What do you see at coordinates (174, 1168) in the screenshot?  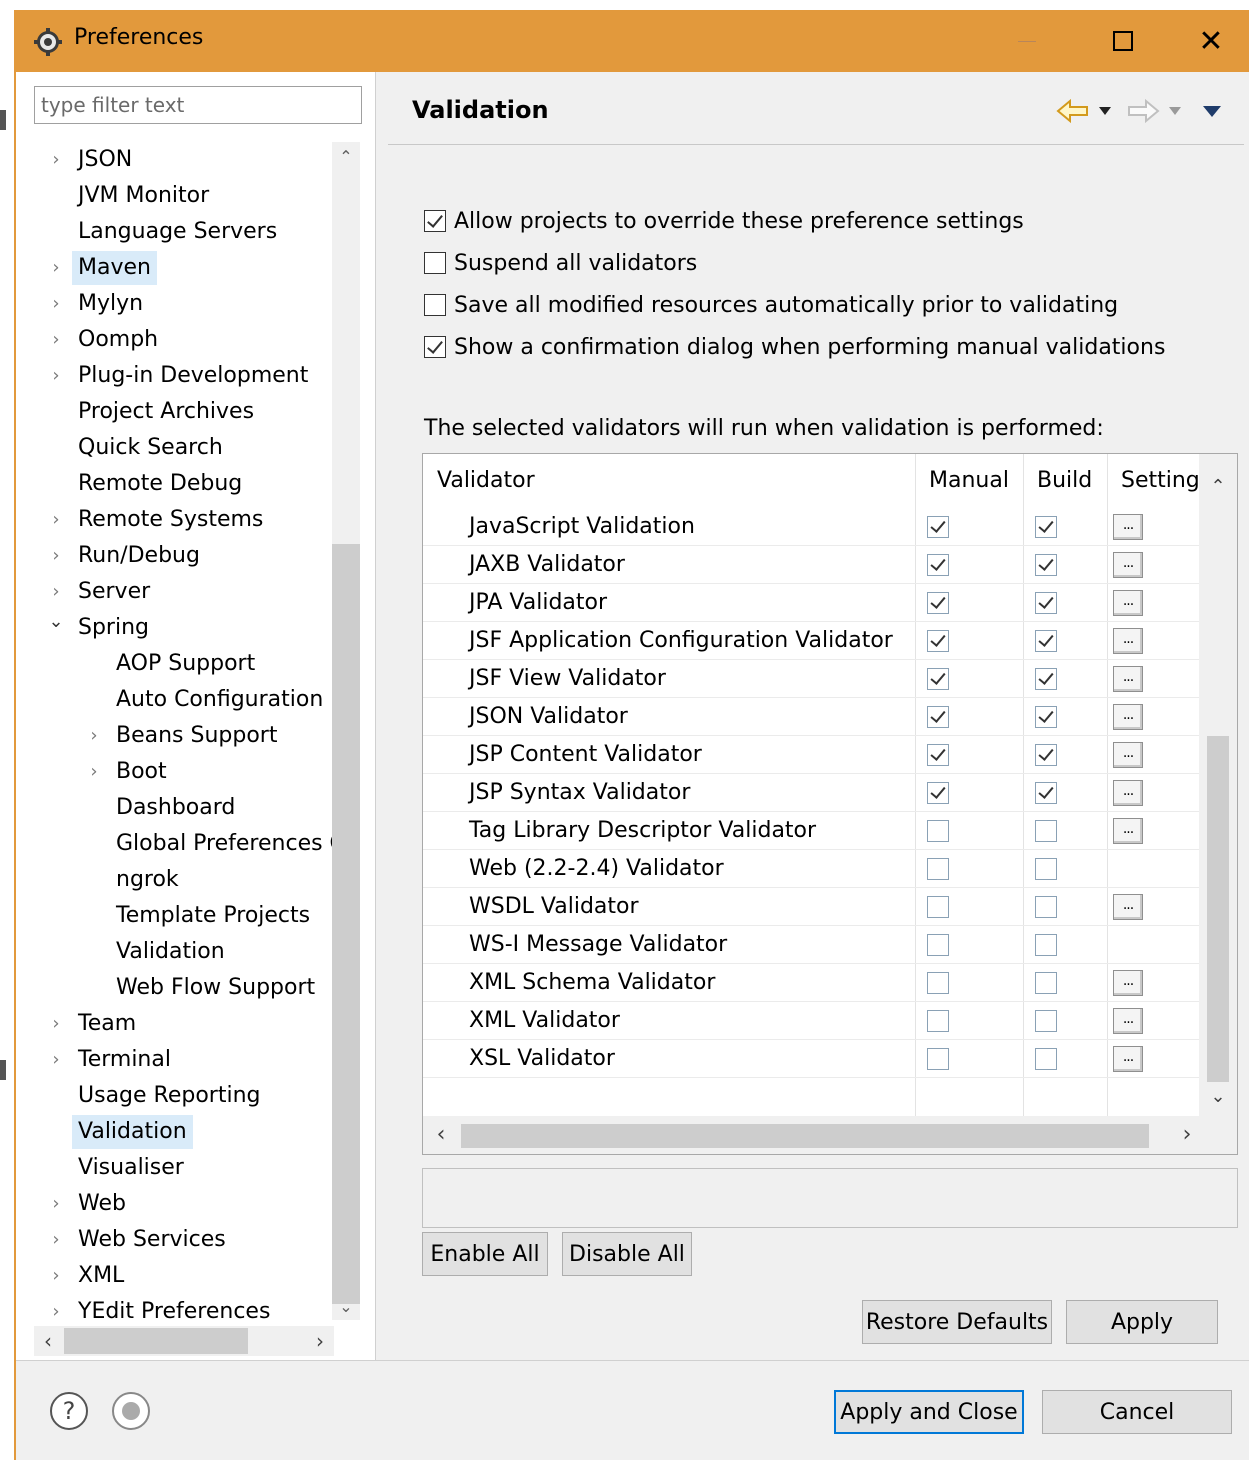 I see `tree-item: Visualiser` at bounding box center [174, 1168].